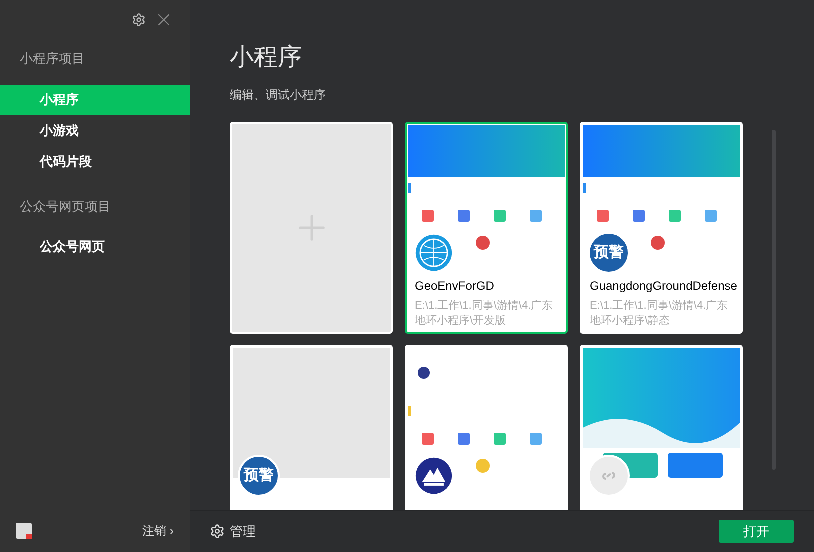 The image size is (814, 552). What do you see at coordinates (95, 247) in the screenshot?
I see `sidebar-item: 公众号网页` at bounding box center [95, 247].